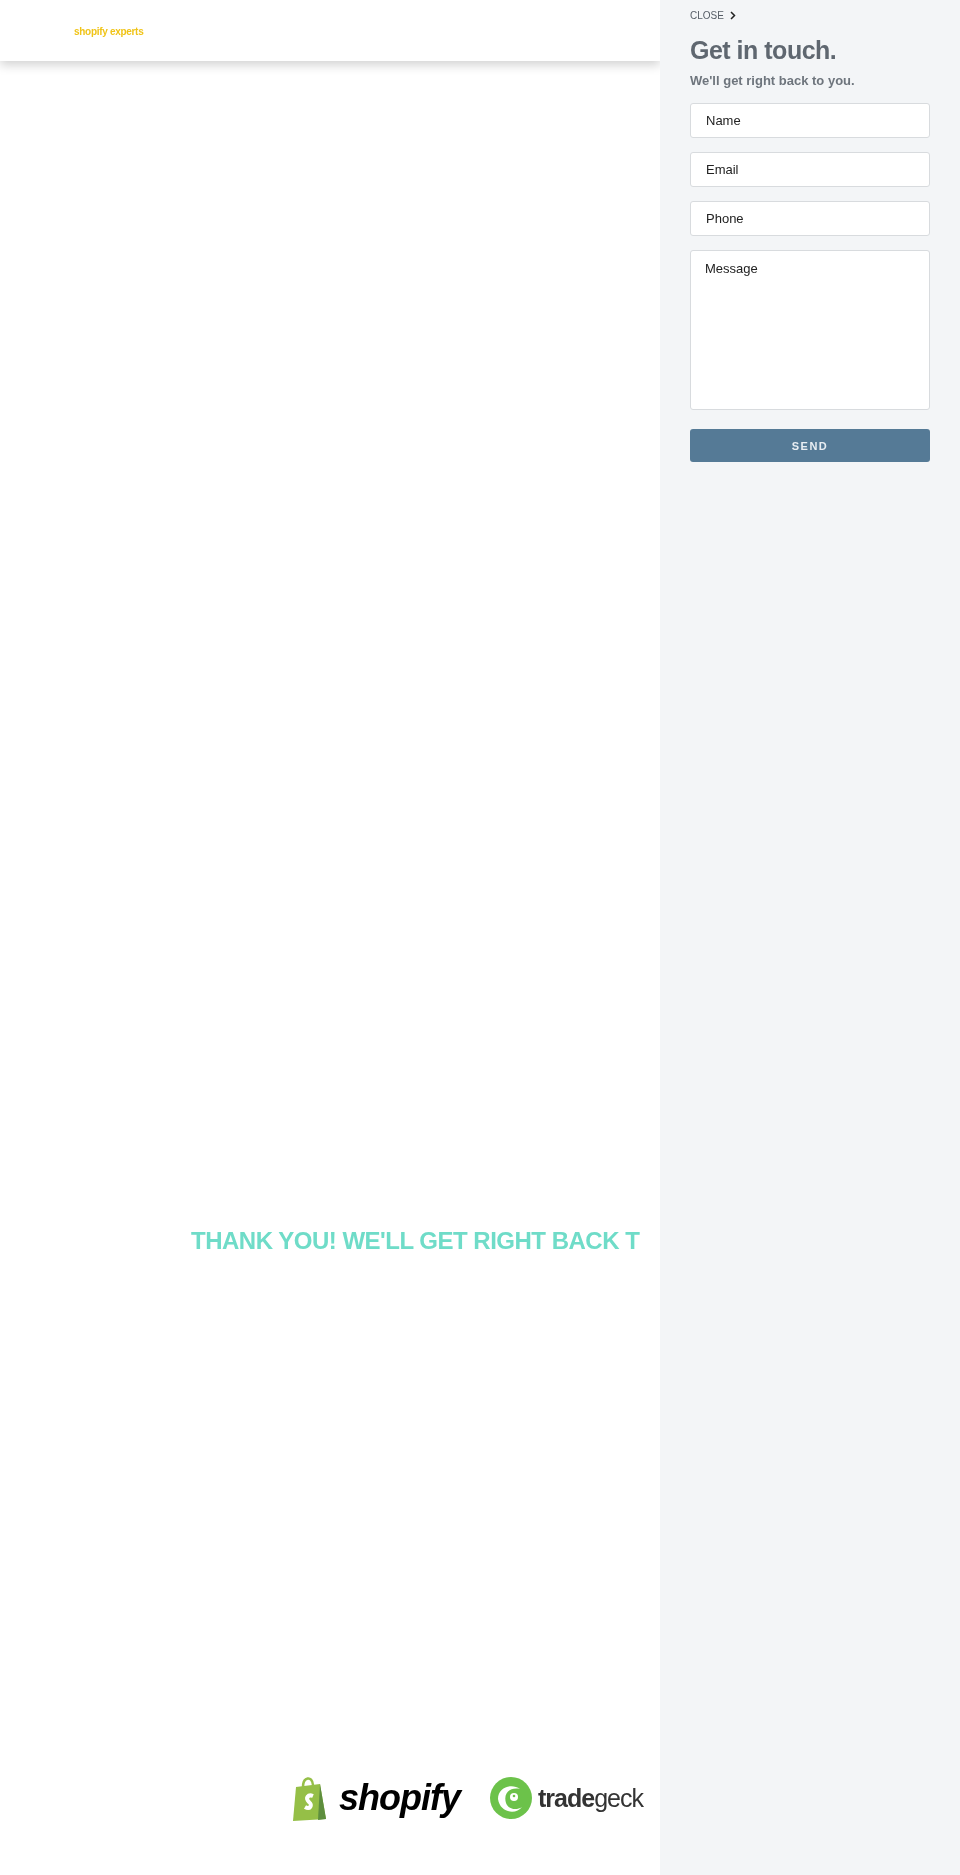 Image resolution: width=960 pixels, height=1875 pixels. Describe the element at coordinates (713, 15) in the screenshot. I see `close-button: CLOSE` at that location.